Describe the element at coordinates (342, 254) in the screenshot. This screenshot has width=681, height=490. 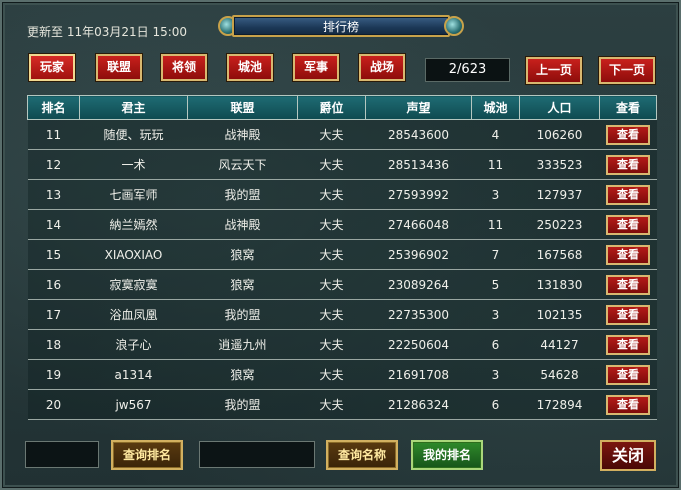
I see `table-row: 15 XIAOXIAO 狼窝 大夫 25396902 7 167568 查看` at that location.